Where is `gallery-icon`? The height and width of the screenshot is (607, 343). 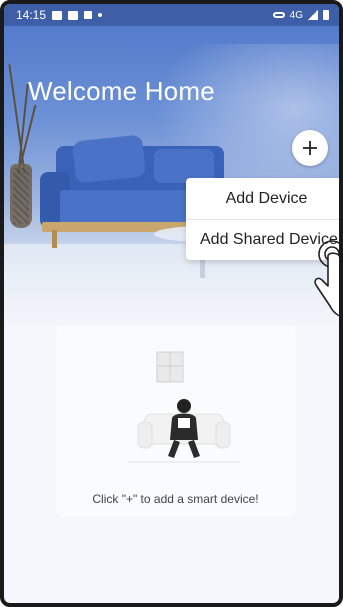
gallery-icon is located at coordinates (57, 15).